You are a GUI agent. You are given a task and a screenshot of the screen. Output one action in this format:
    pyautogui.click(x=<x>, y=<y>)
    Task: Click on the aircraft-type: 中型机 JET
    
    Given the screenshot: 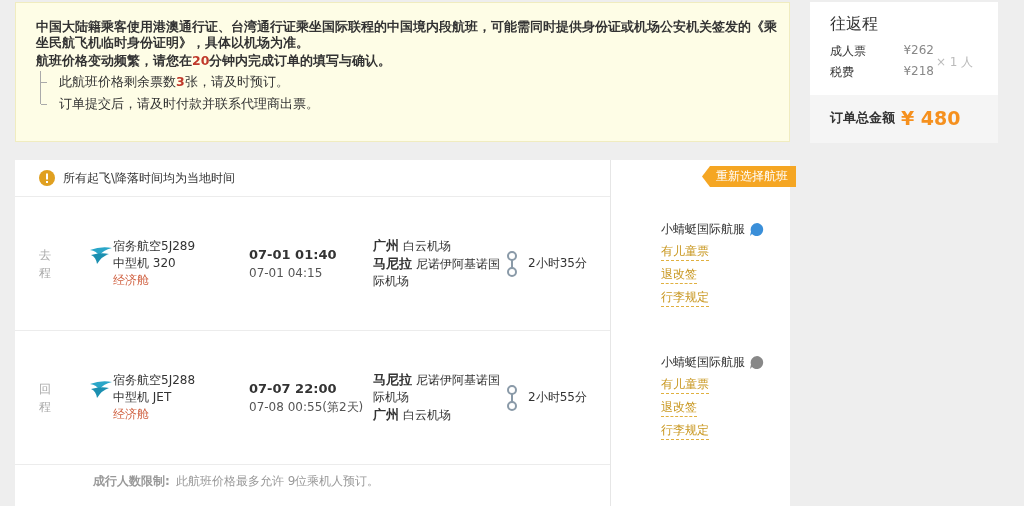 What is the action you would take?
    pyautogui.click(x=143, y=397)
    